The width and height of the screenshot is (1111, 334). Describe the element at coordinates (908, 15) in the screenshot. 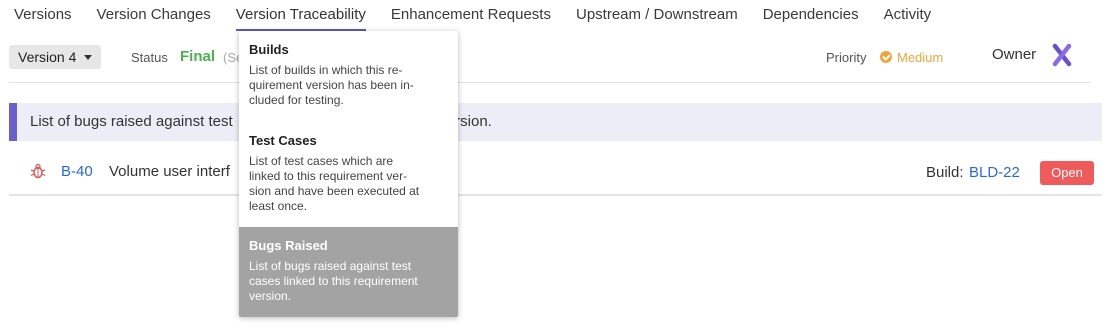

I see `tab-activity: Activity` at that location.